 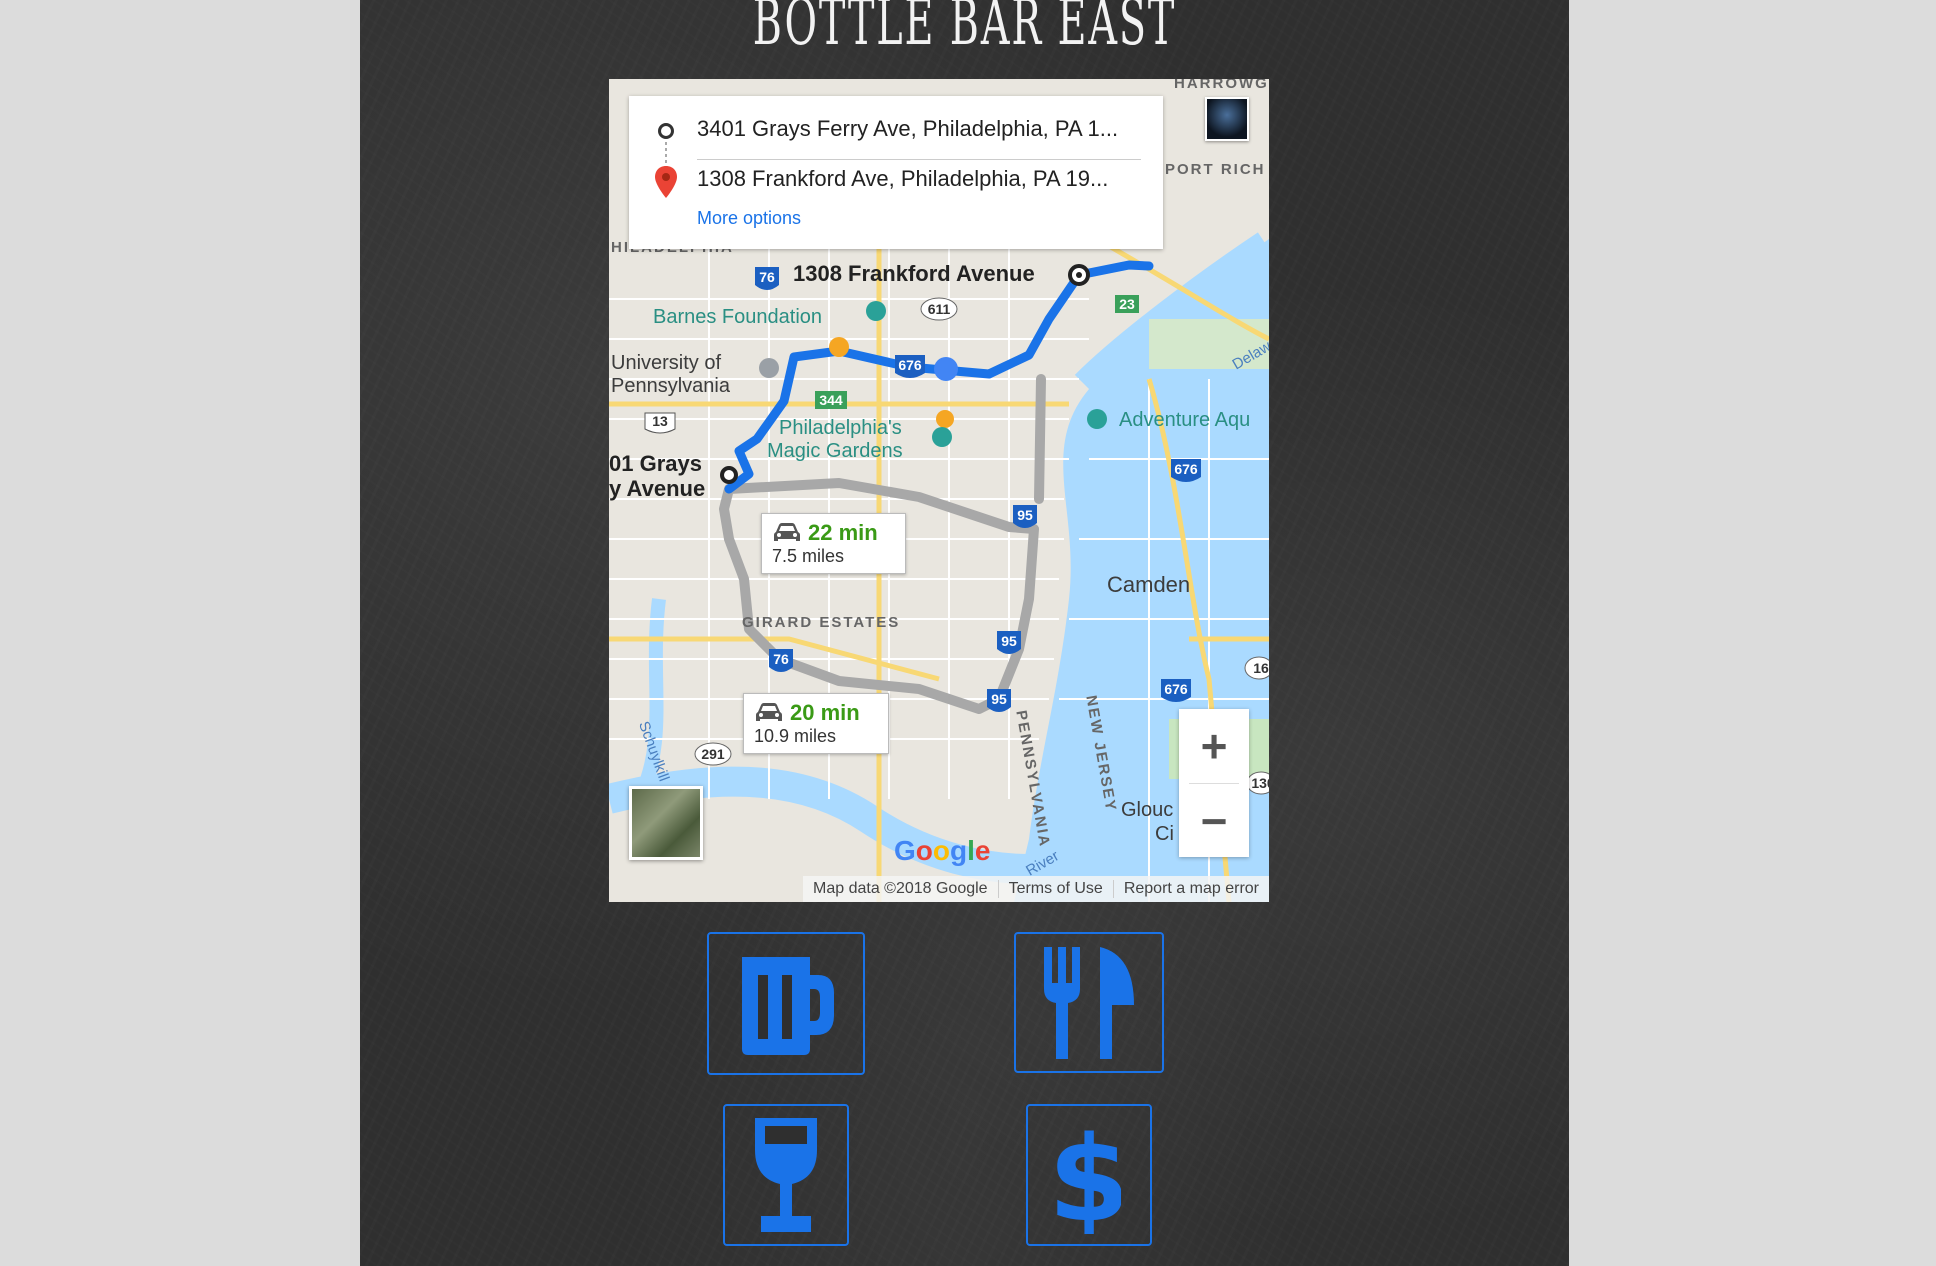 What do you see at coordinates (939, 309) in the screenshot?
I see `shield-us611: 611` at bounding box center [939, 309].